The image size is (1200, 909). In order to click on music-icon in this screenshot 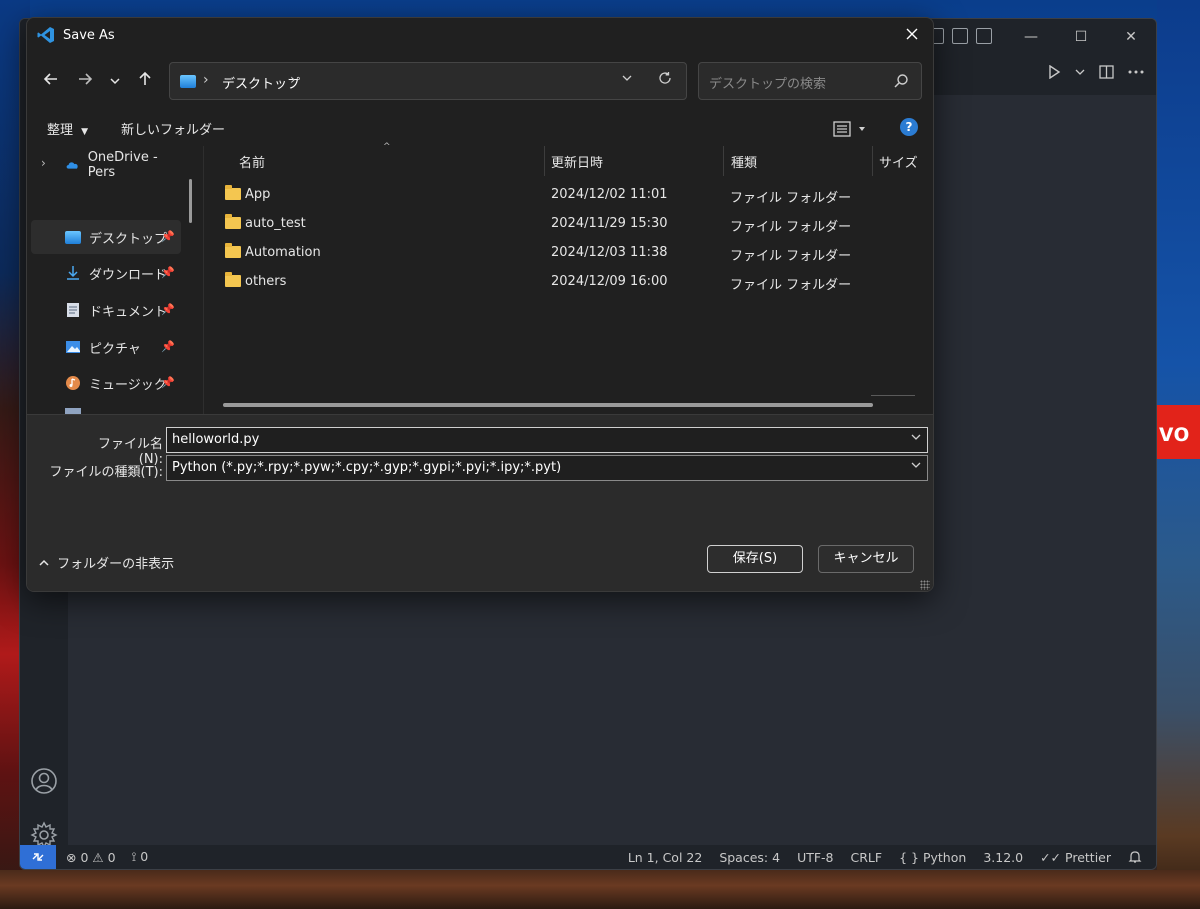, I will do `click(73, 383)`.